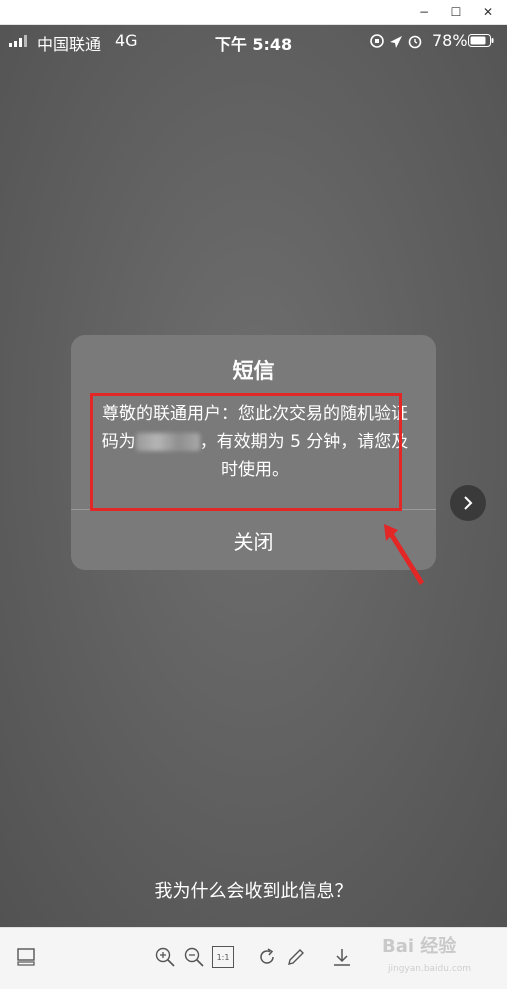 The image size is (507, 989). I want to click on dialog-title: 短信, so click(253, 371).